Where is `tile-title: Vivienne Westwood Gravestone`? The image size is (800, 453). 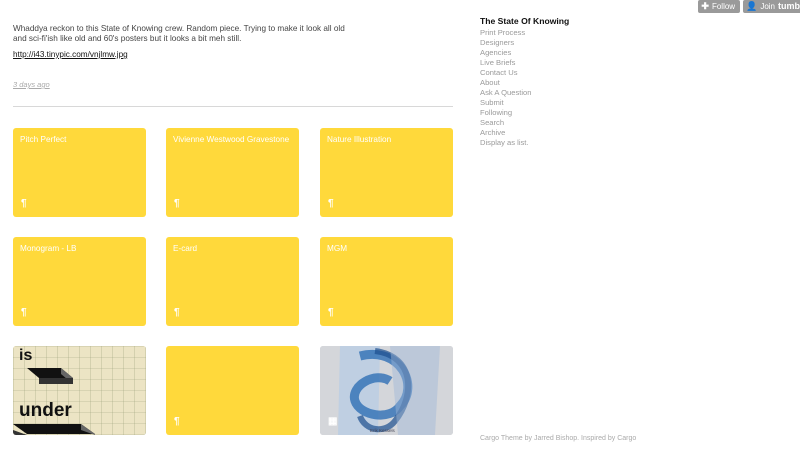 tile-title: Vivienne Westwood Gravestone is located at coordinates (231, 139).